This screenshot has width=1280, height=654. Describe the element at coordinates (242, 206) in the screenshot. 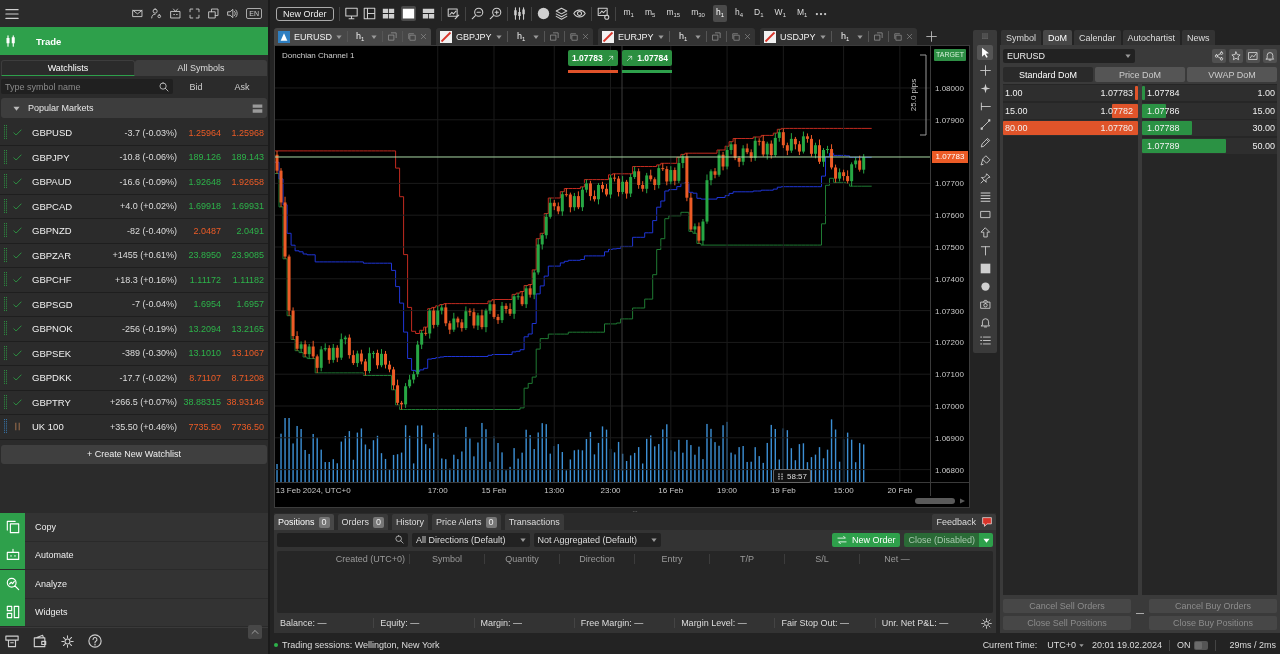

I see `ask-price: 1.69931` at that location.